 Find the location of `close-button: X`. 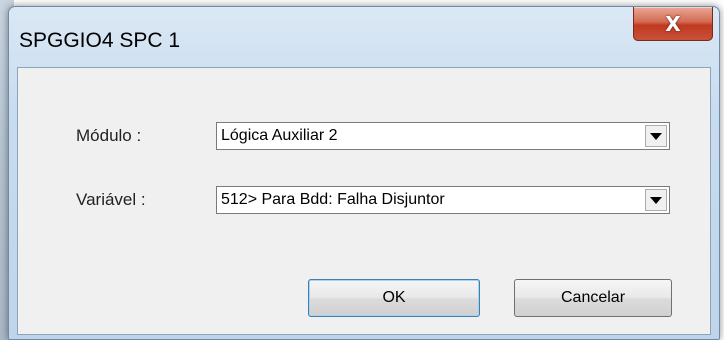

close-button: X is located at coordinates (673, 24).